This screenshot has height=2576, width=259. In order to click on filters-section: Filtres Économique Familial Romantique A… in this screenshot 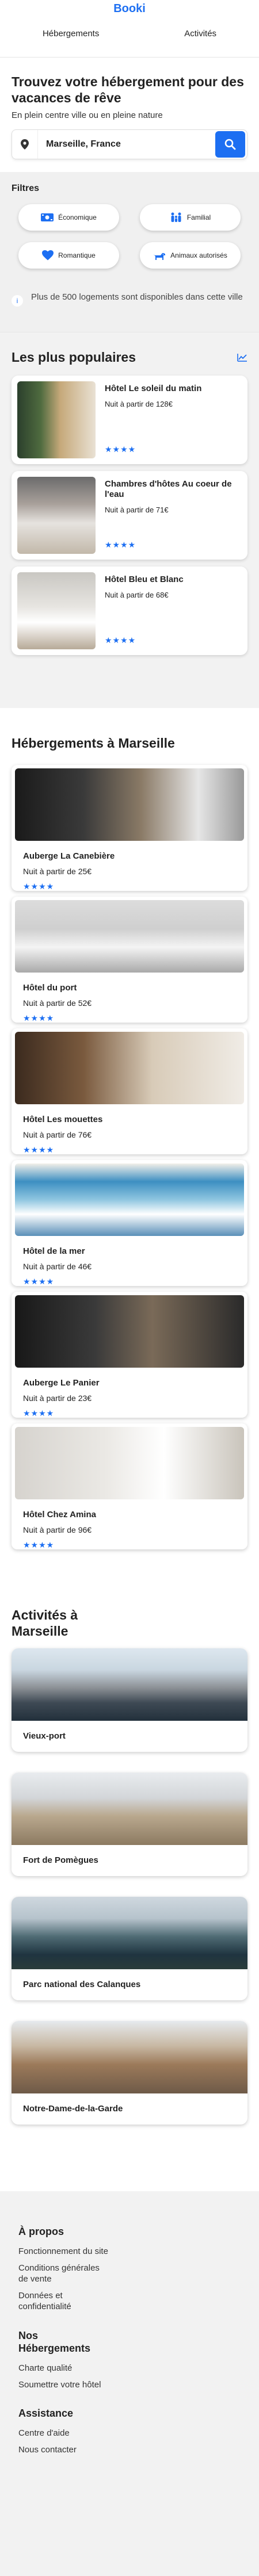, I will do `click(129, 252)`.